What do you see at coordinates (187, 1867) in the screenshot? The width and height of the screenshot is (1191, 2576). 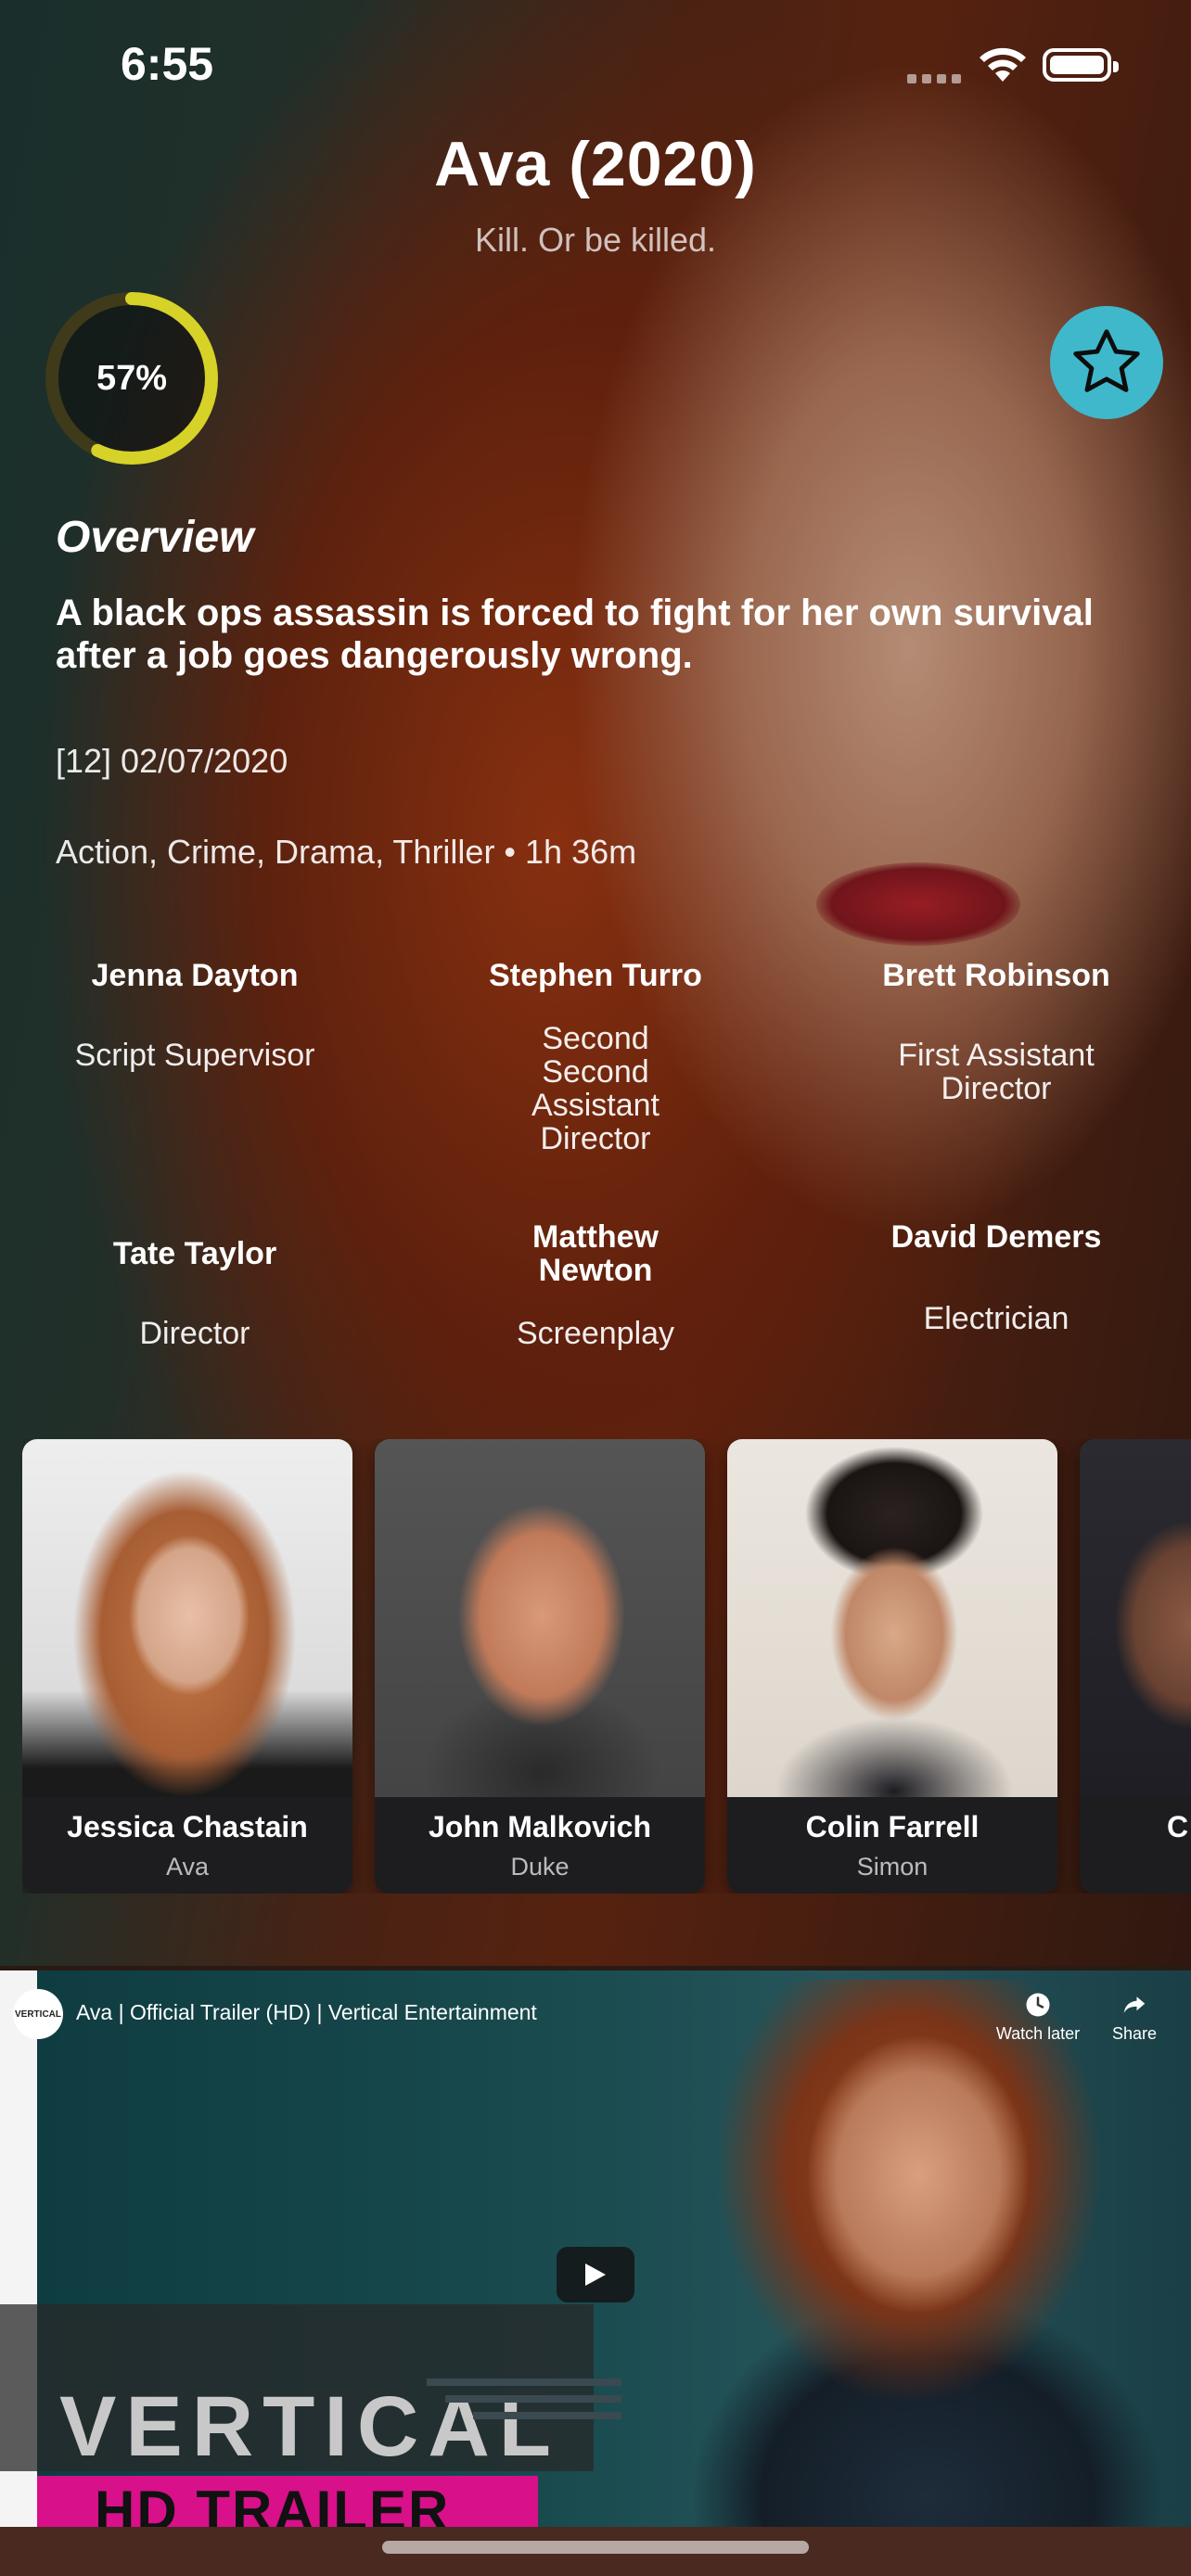 I see `cast-character: Ava` at bounding box center [187, 1867].